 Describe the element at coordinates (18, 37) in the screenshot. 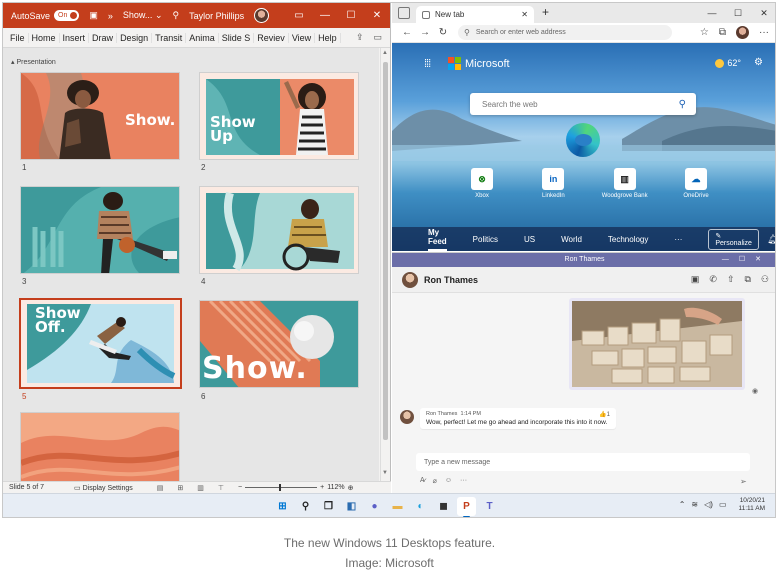

I see `tab-file: File` at that location.